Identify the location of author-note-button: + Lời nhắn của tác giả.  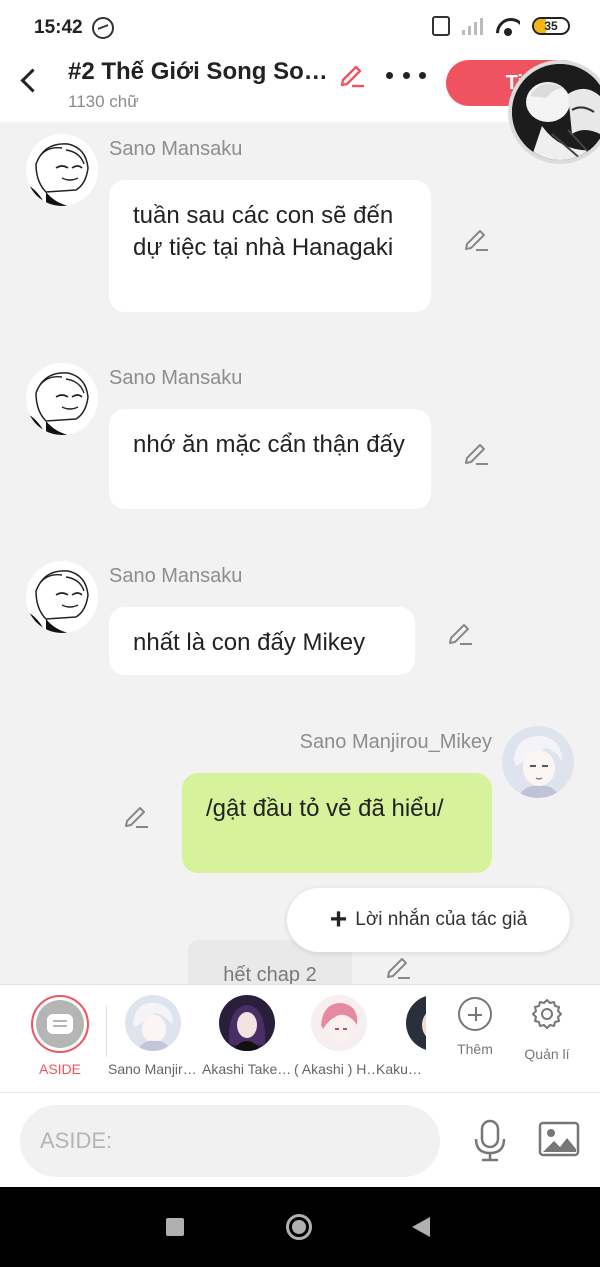
(428, 920).